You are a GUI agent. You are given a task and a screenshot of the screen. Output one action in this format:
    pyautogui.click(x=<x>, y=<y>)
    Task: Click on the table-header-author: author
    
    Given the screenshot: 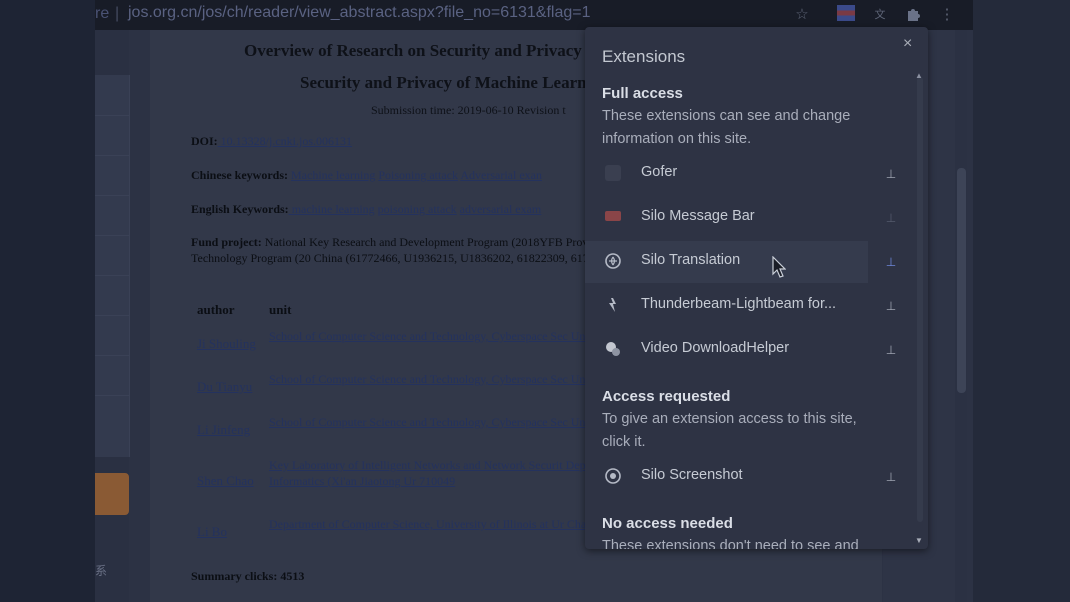 What is the action you would take?
    pyautogui.click(x=216, y=309)
    